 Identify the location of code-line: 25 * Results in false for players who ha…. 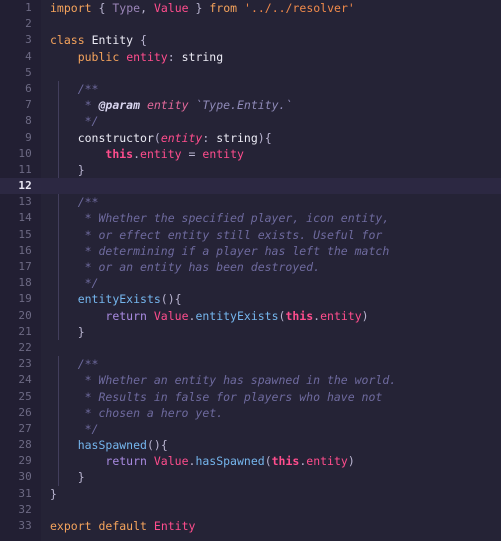
(250, 397).